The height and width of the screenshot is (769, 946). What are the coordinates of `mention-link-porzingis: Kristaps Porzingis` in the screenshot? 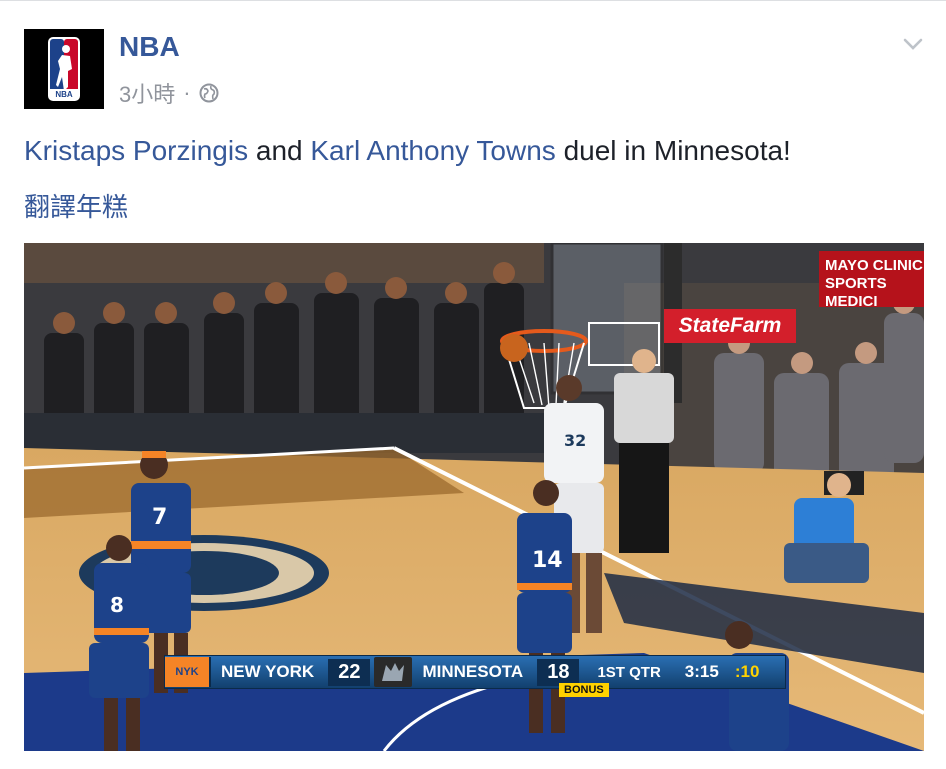 It's located at (136, 150).